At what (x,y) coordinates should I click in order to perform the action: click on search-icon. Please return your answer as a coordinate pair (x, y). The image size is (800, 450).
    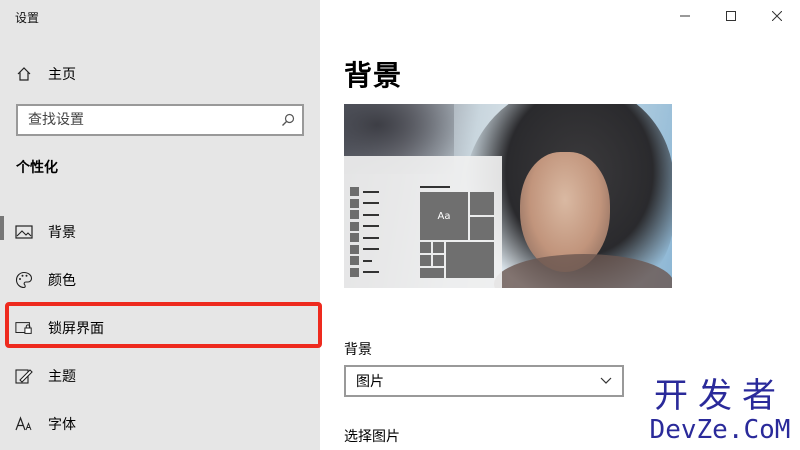
    Looking at the image, I should click on (288, 120).